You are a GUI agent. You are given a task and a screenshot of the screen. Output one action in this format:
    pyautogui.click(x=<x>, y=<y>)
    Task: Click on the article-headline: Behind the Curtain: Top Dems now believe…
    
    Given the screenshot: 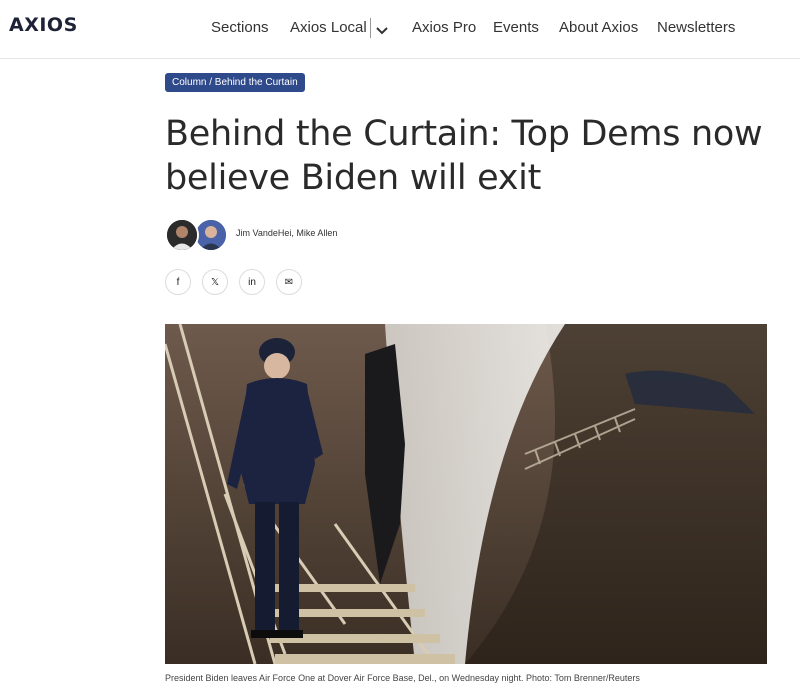 What is the action you would take?
    pyautogui.click(x=464, y=156)
    